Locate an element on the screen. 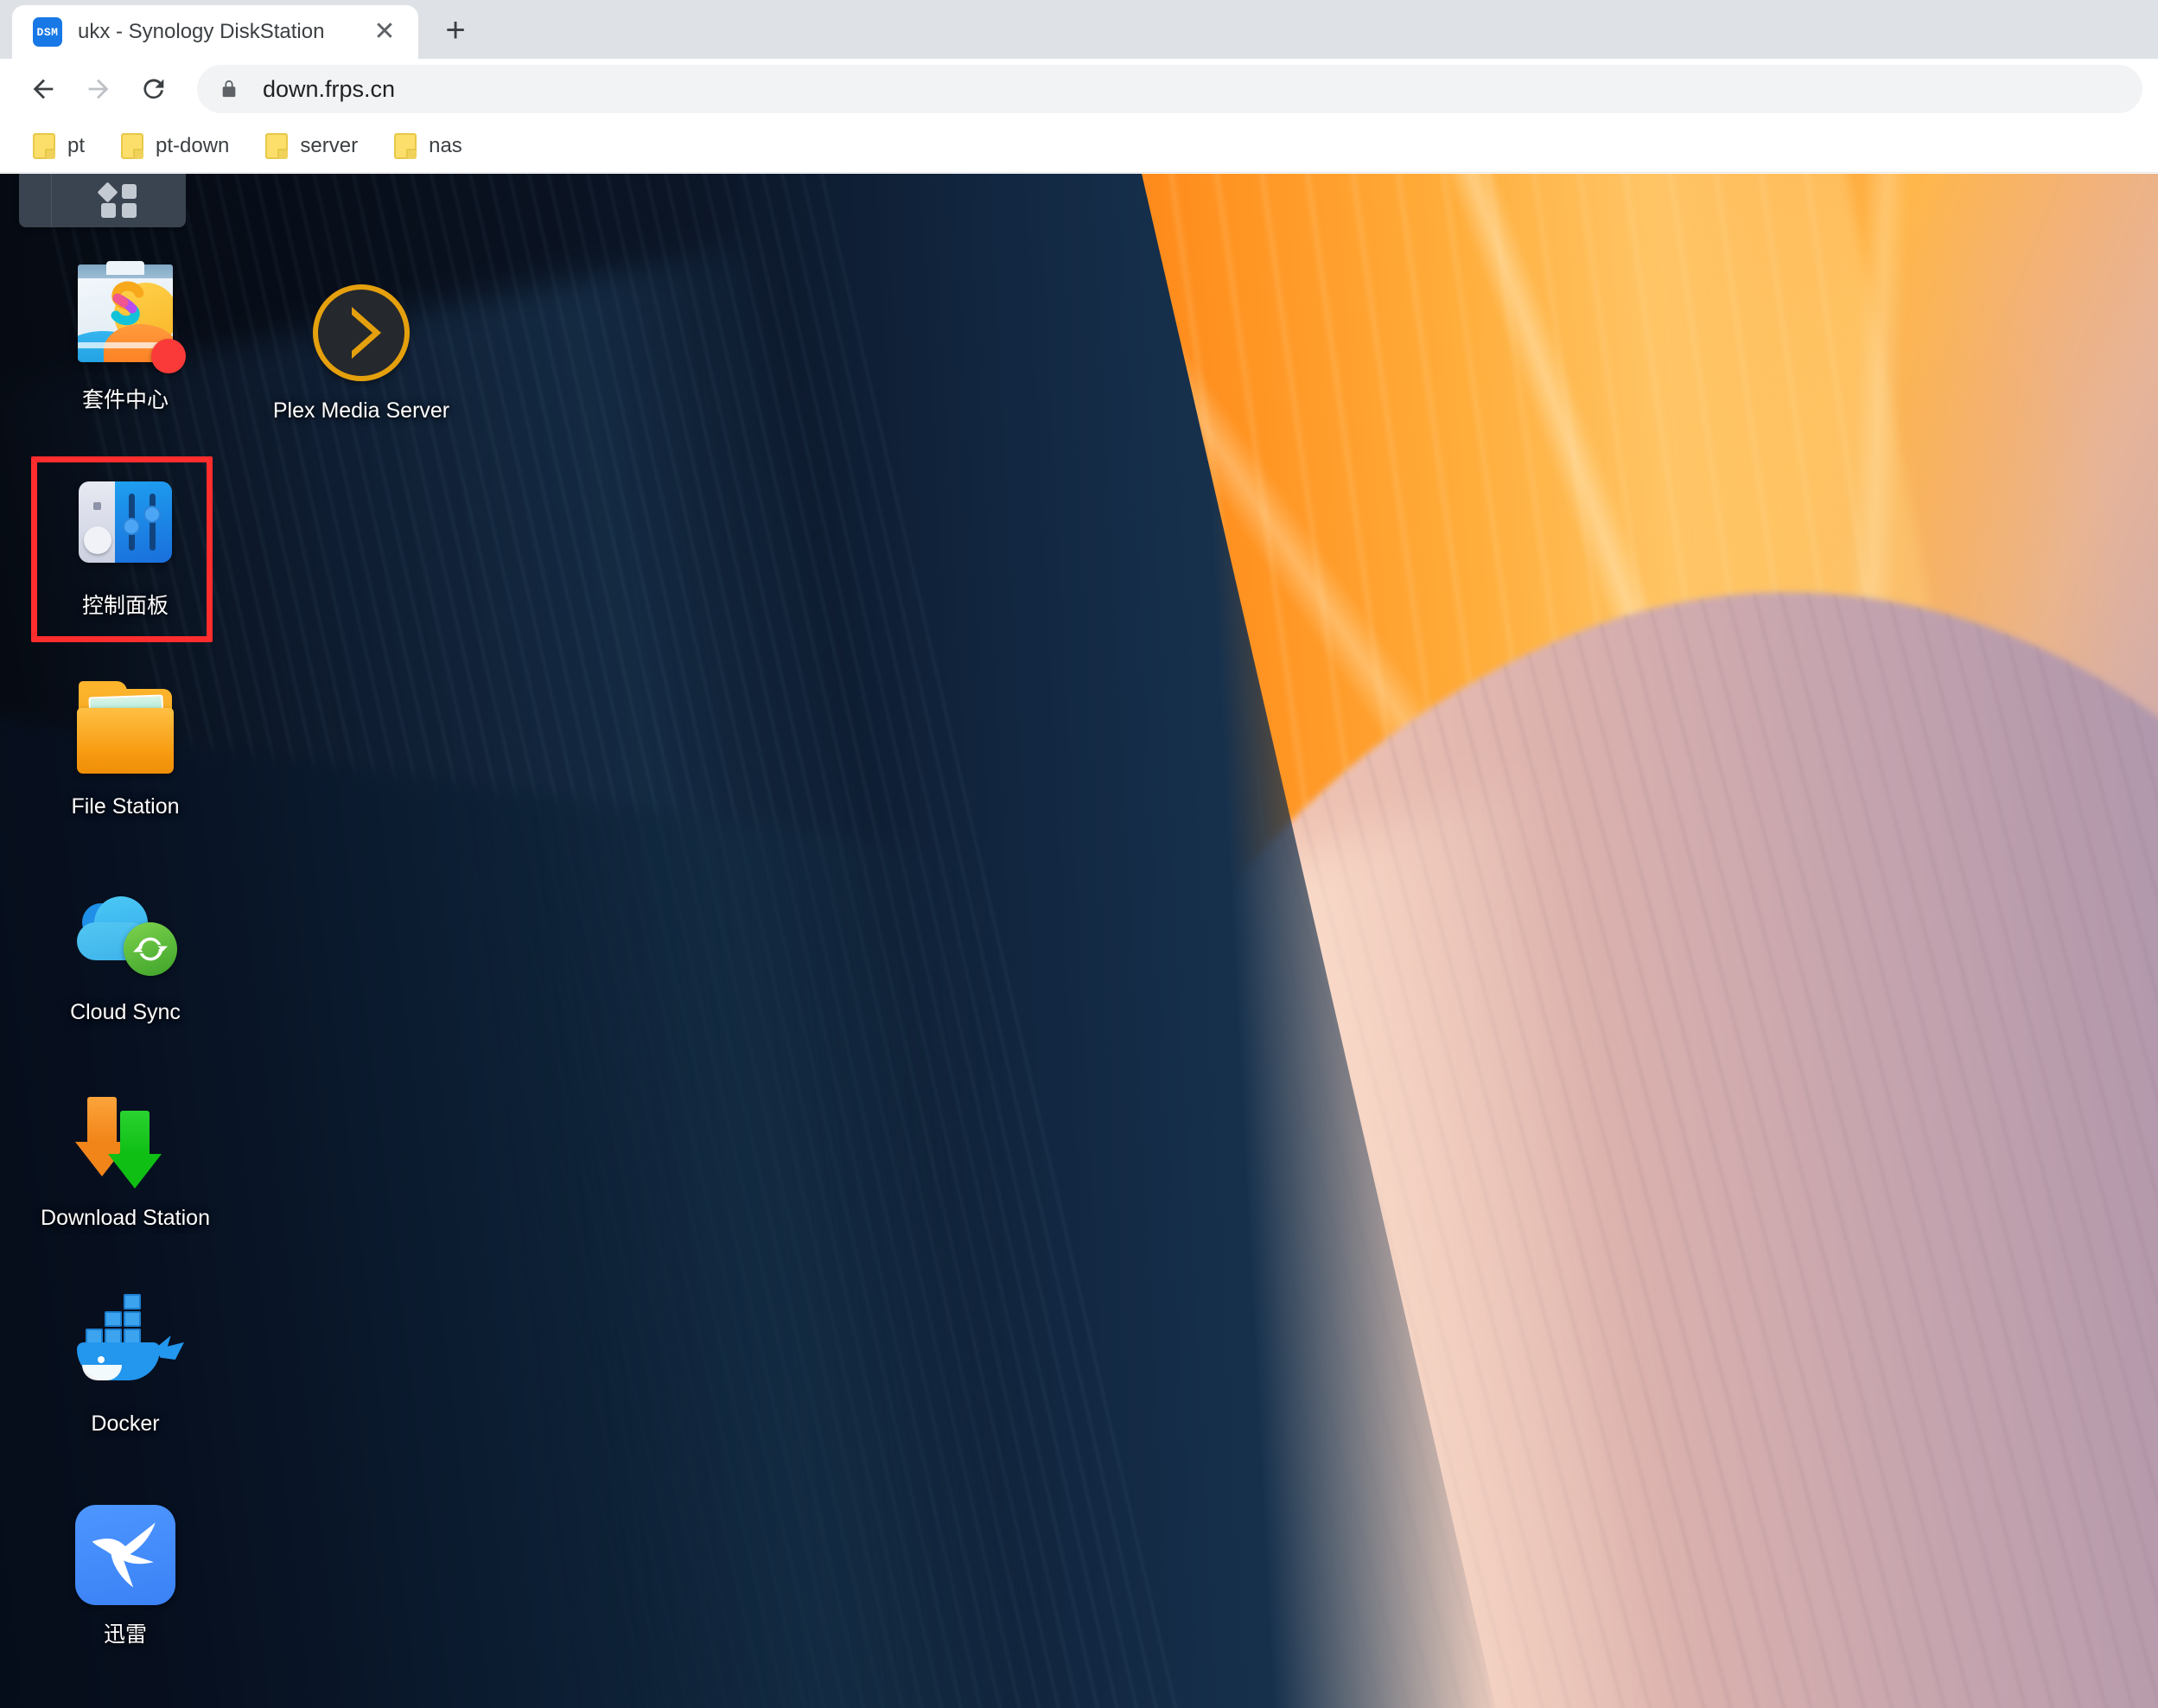 The width and height of the screenshot is (2158, 1708). taskbar-spacer is located at coordinates (35, 200).